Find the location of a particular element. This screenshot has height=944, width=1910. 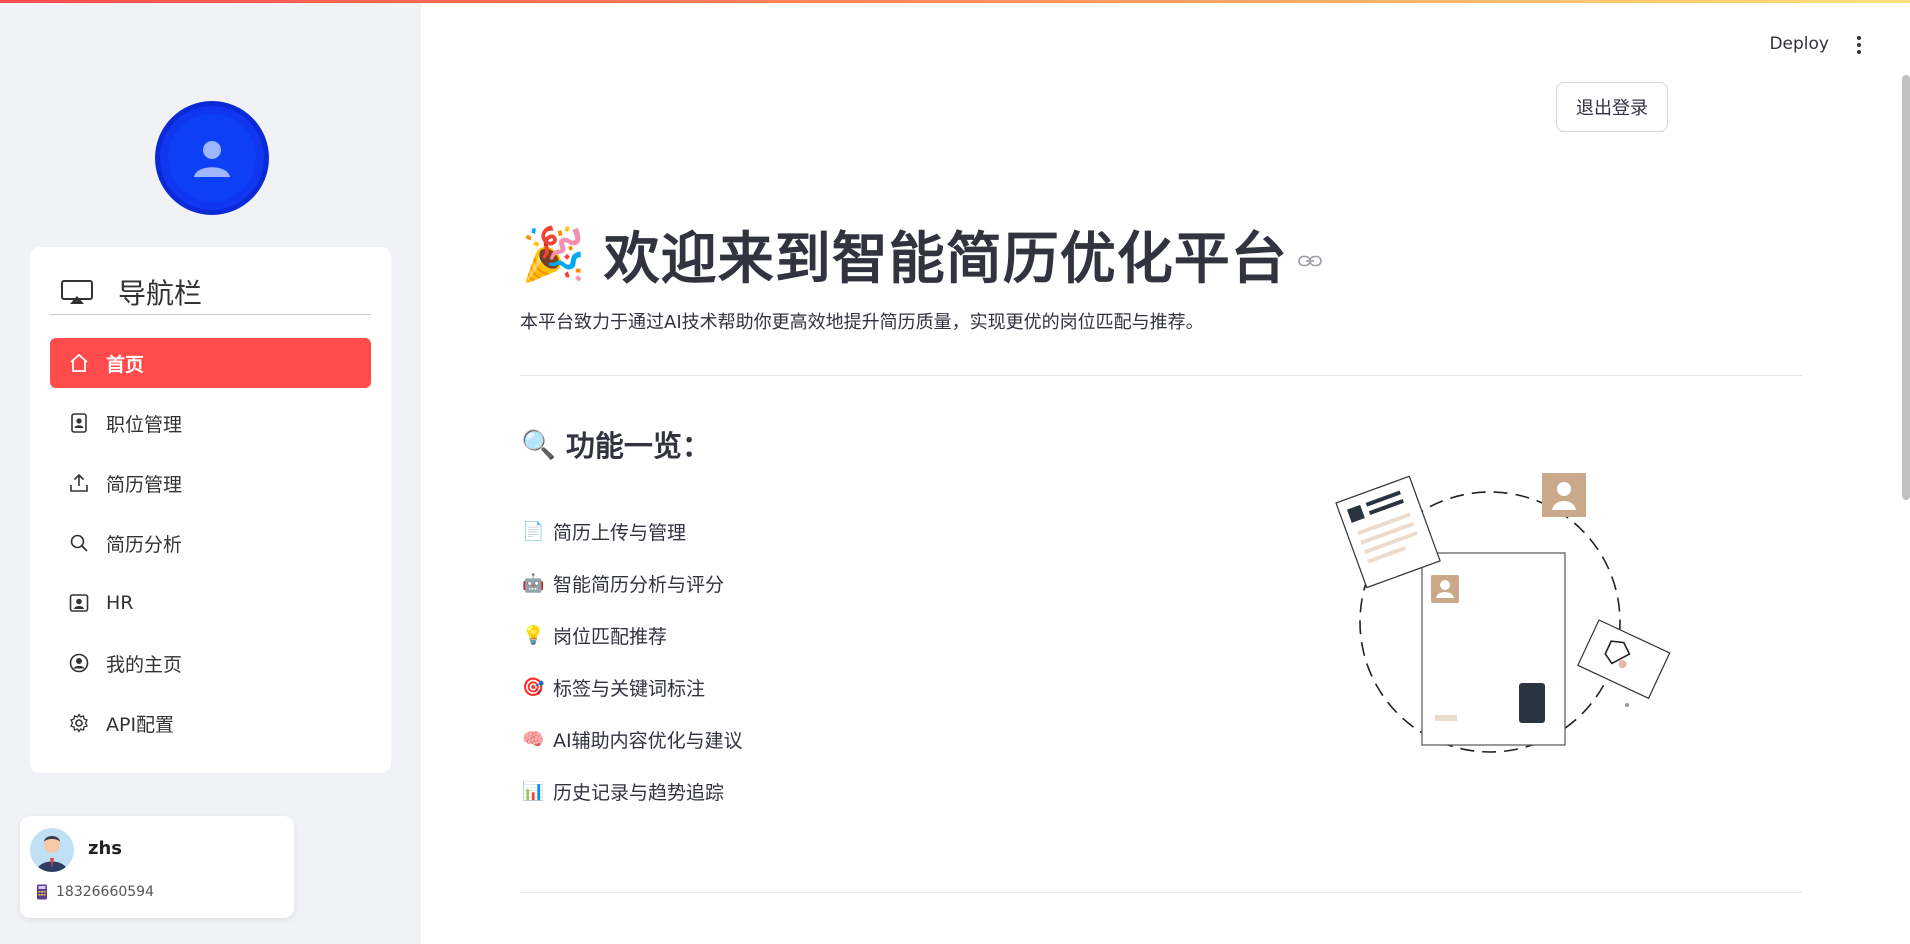

gear-icon is located at coordinates (79, 723).